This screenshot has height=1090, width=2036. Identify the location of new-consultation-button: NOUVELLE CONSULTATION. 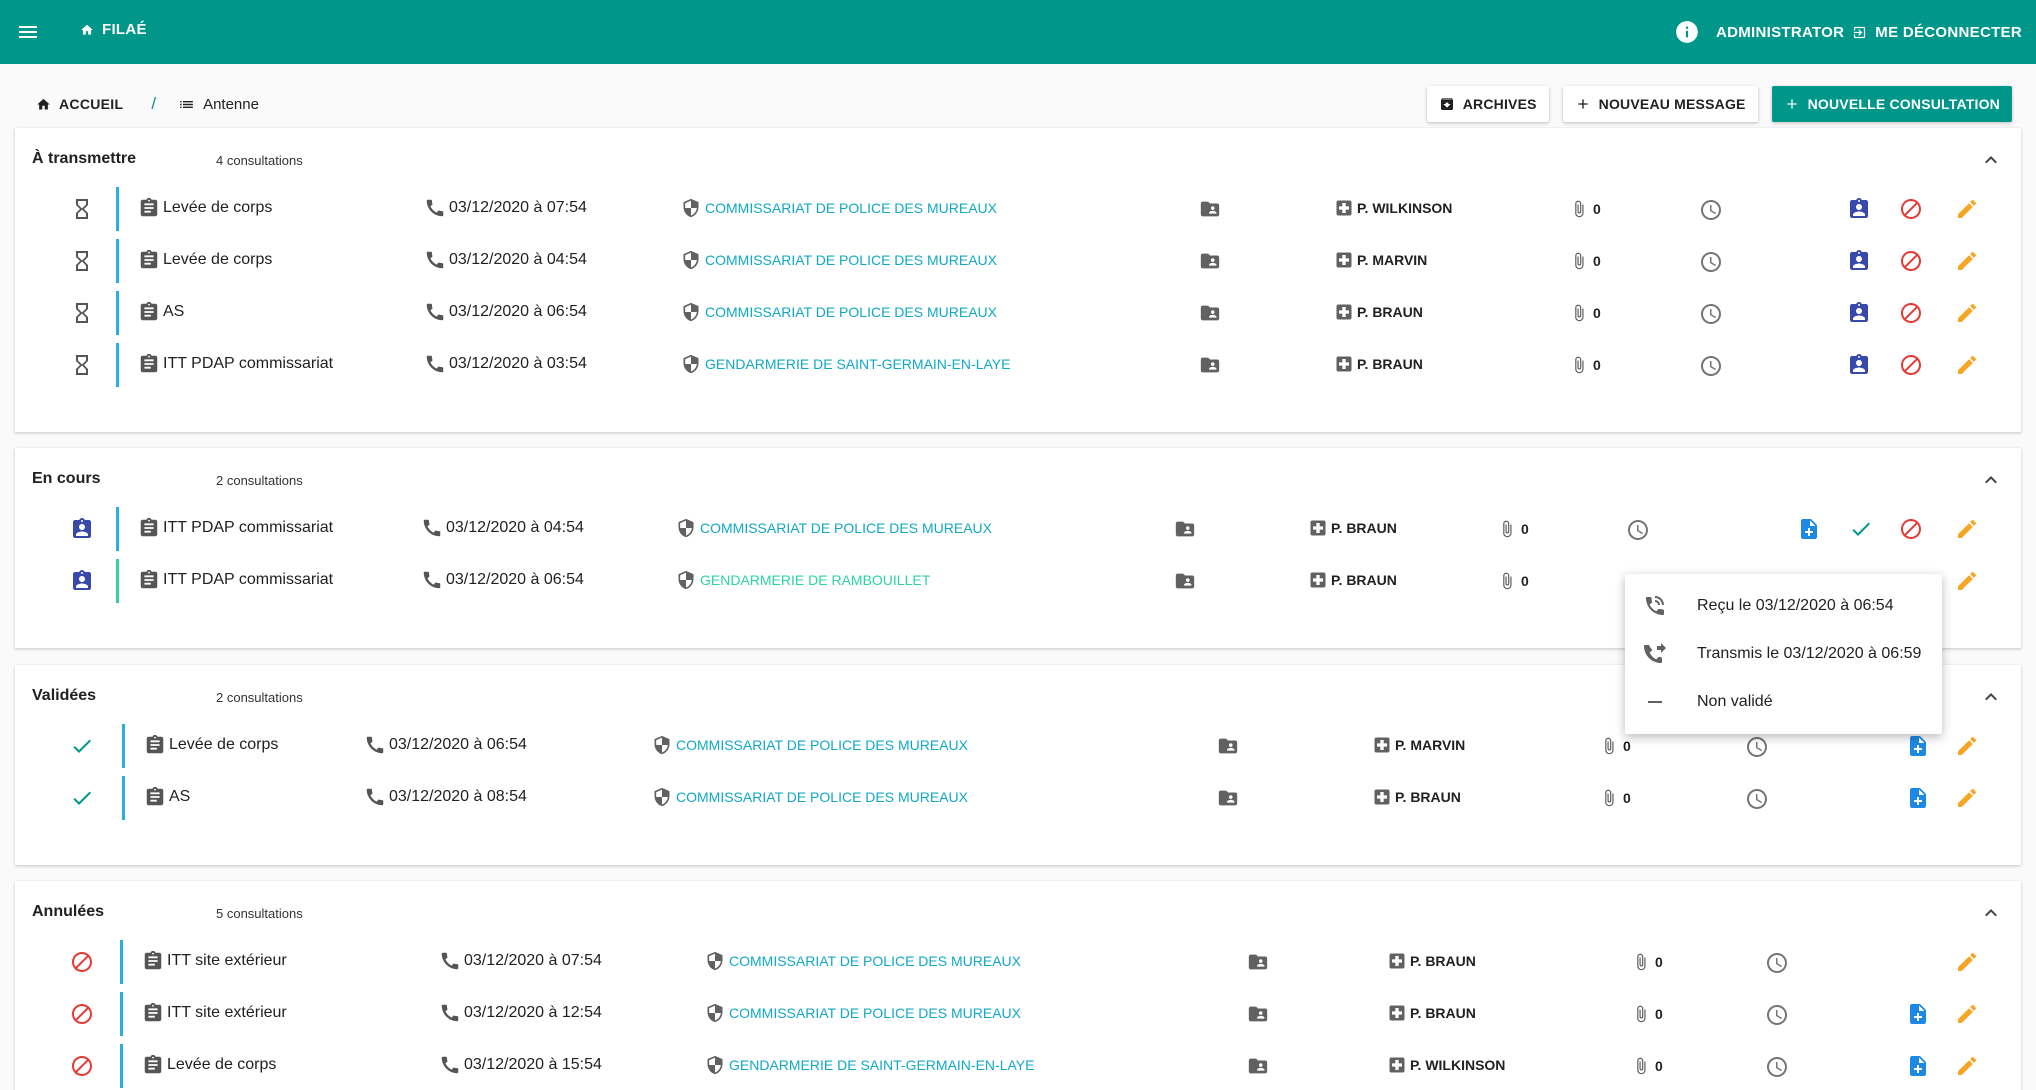
(1891, 104).